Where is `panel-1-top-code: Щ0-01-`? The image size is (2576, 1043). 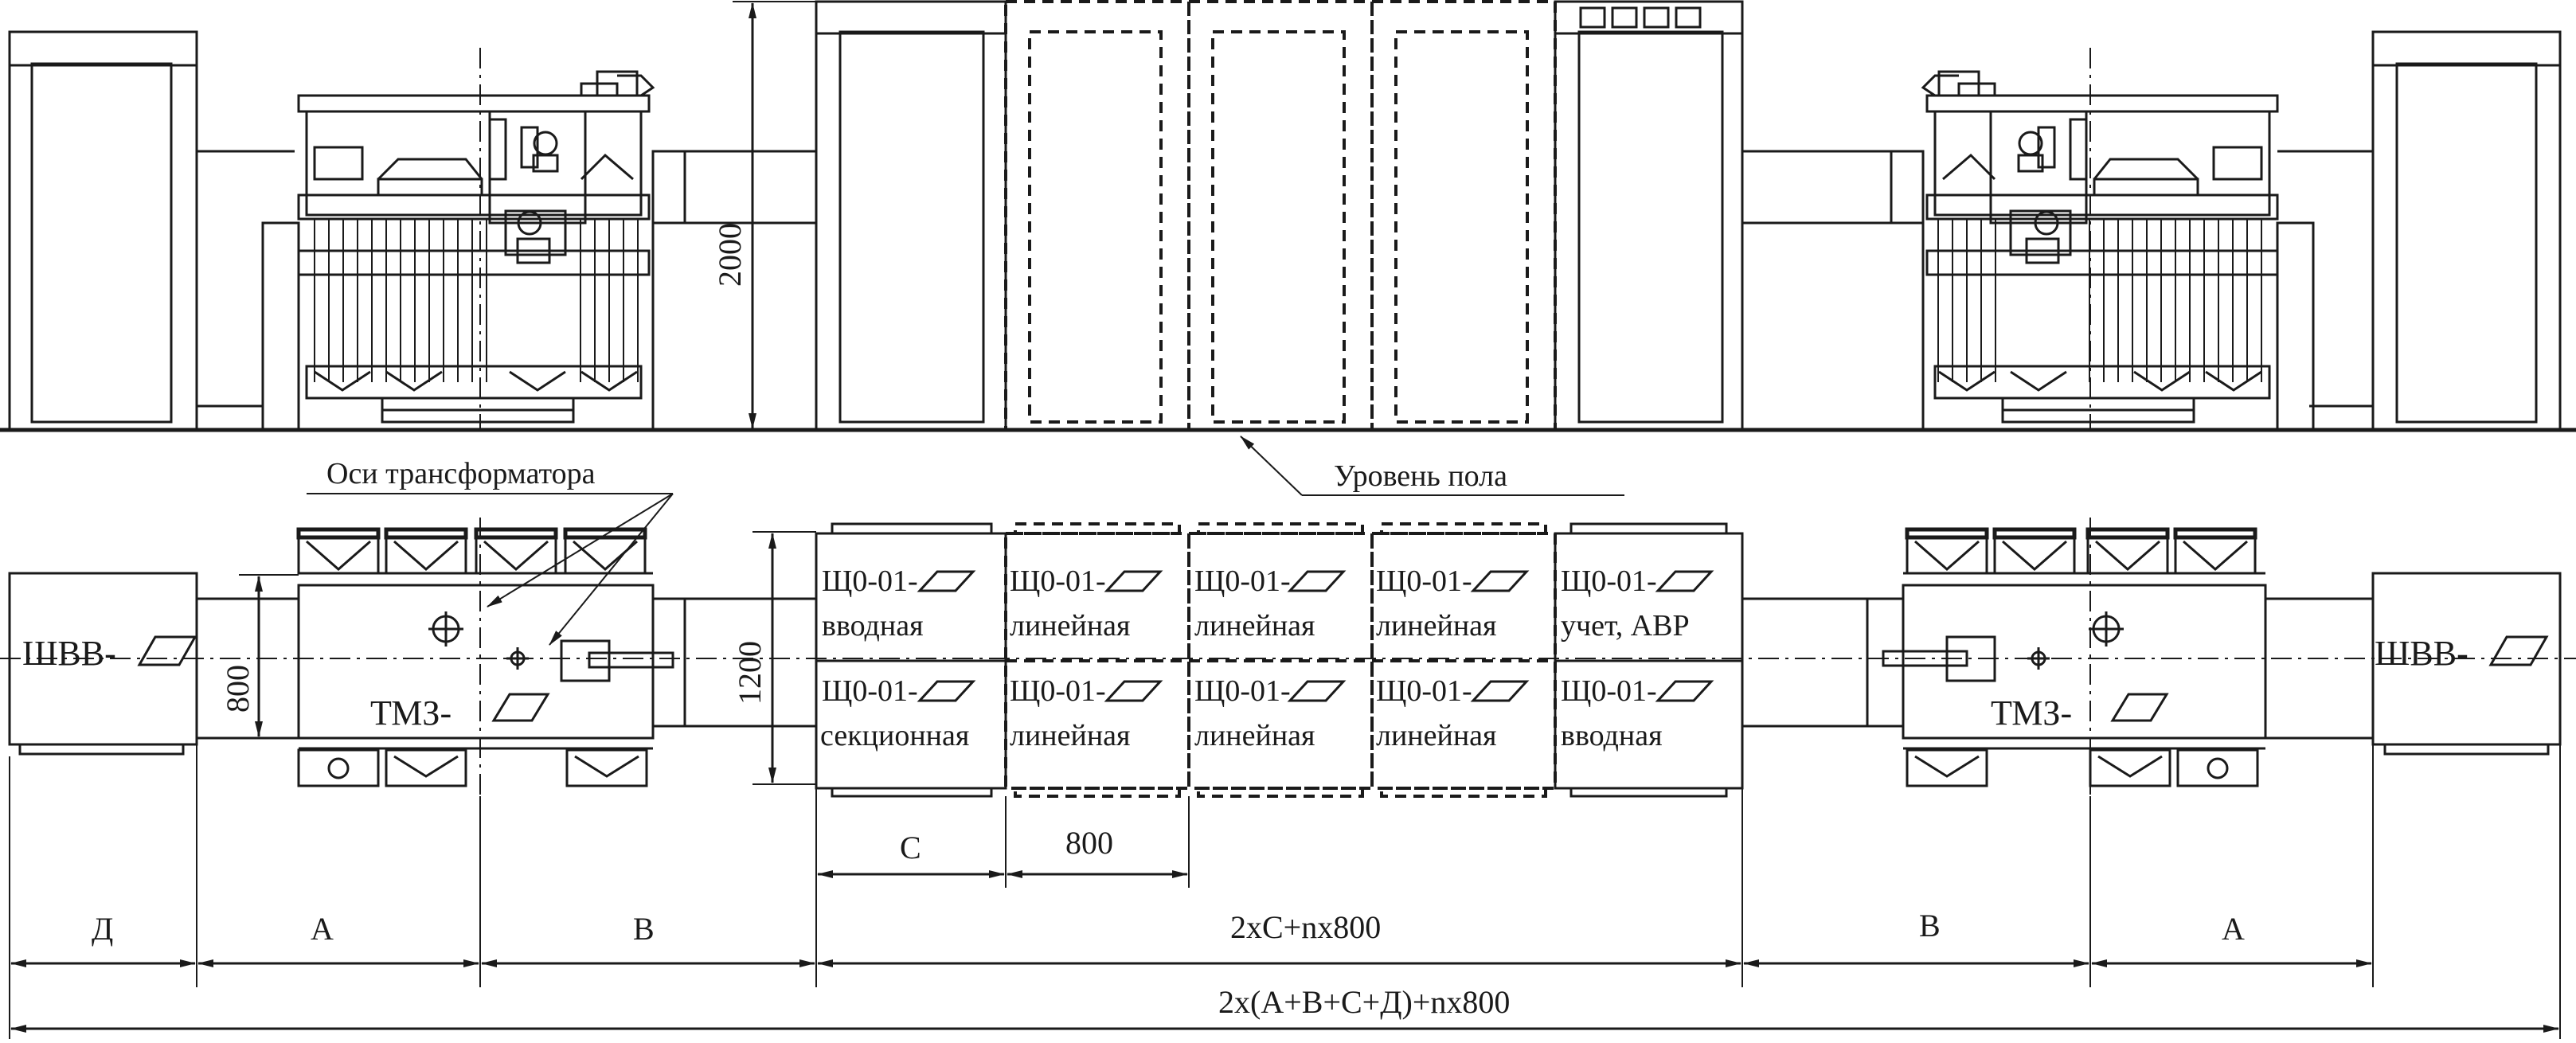 panel-1-top-code: Щ0-01- is located at coordinates (870, 581).